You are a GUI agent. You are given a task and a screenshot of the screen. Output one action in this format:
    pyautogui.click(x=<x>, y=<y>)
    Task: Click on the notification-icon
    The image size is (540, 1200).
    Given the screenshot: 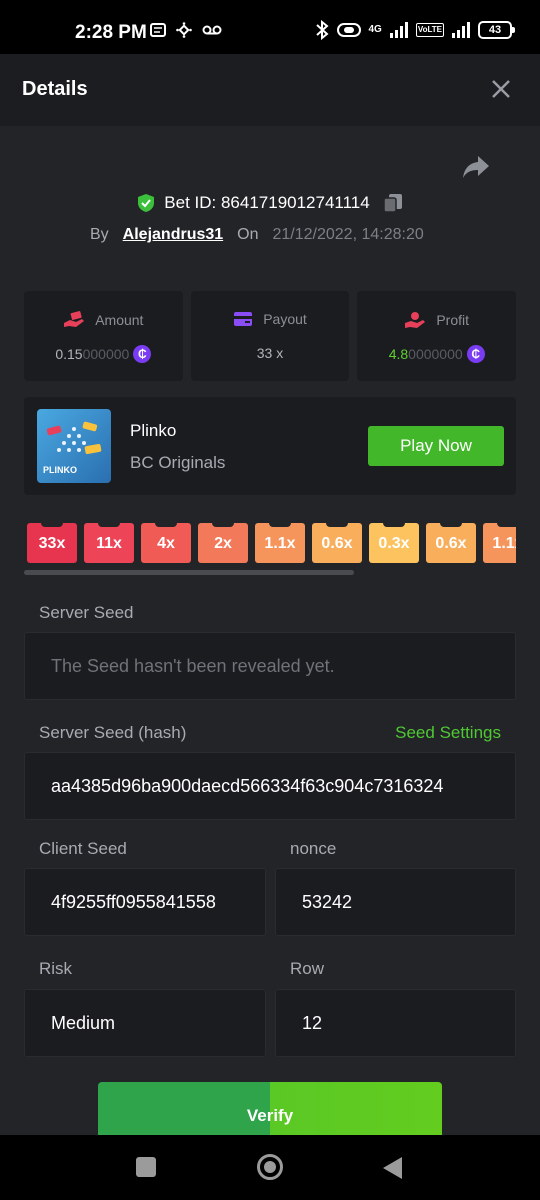 What is the action you would take?
    pyautogui.click(x=158, y=30)
    